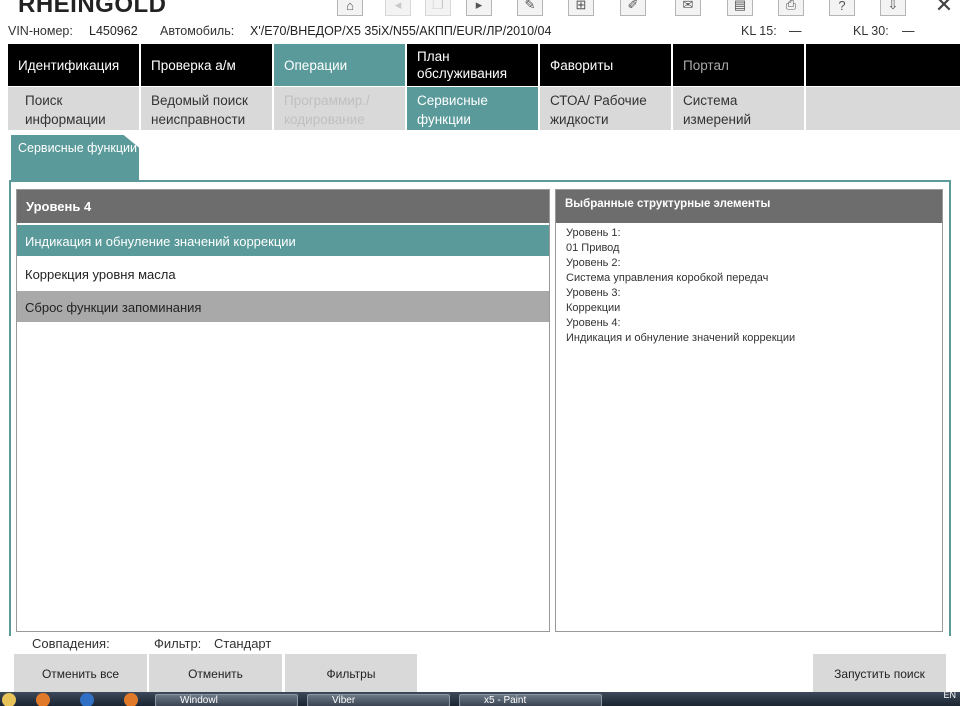 The height and width of the screenshot is (706, 960). Describe the element at coordinates (207, 65) in the screenshot. I see `main-tab-1: Проверка а/м` at that location.